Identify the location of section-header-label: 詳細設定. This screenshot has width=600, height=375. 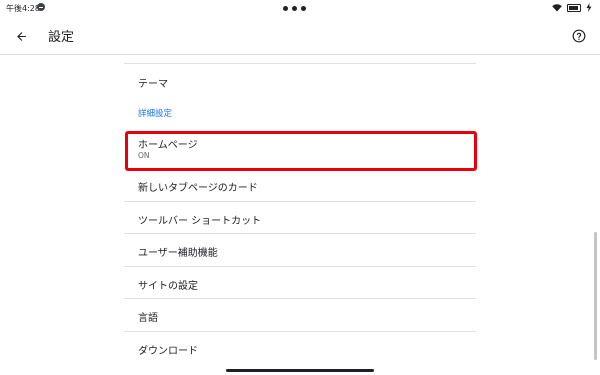
(155, 114).